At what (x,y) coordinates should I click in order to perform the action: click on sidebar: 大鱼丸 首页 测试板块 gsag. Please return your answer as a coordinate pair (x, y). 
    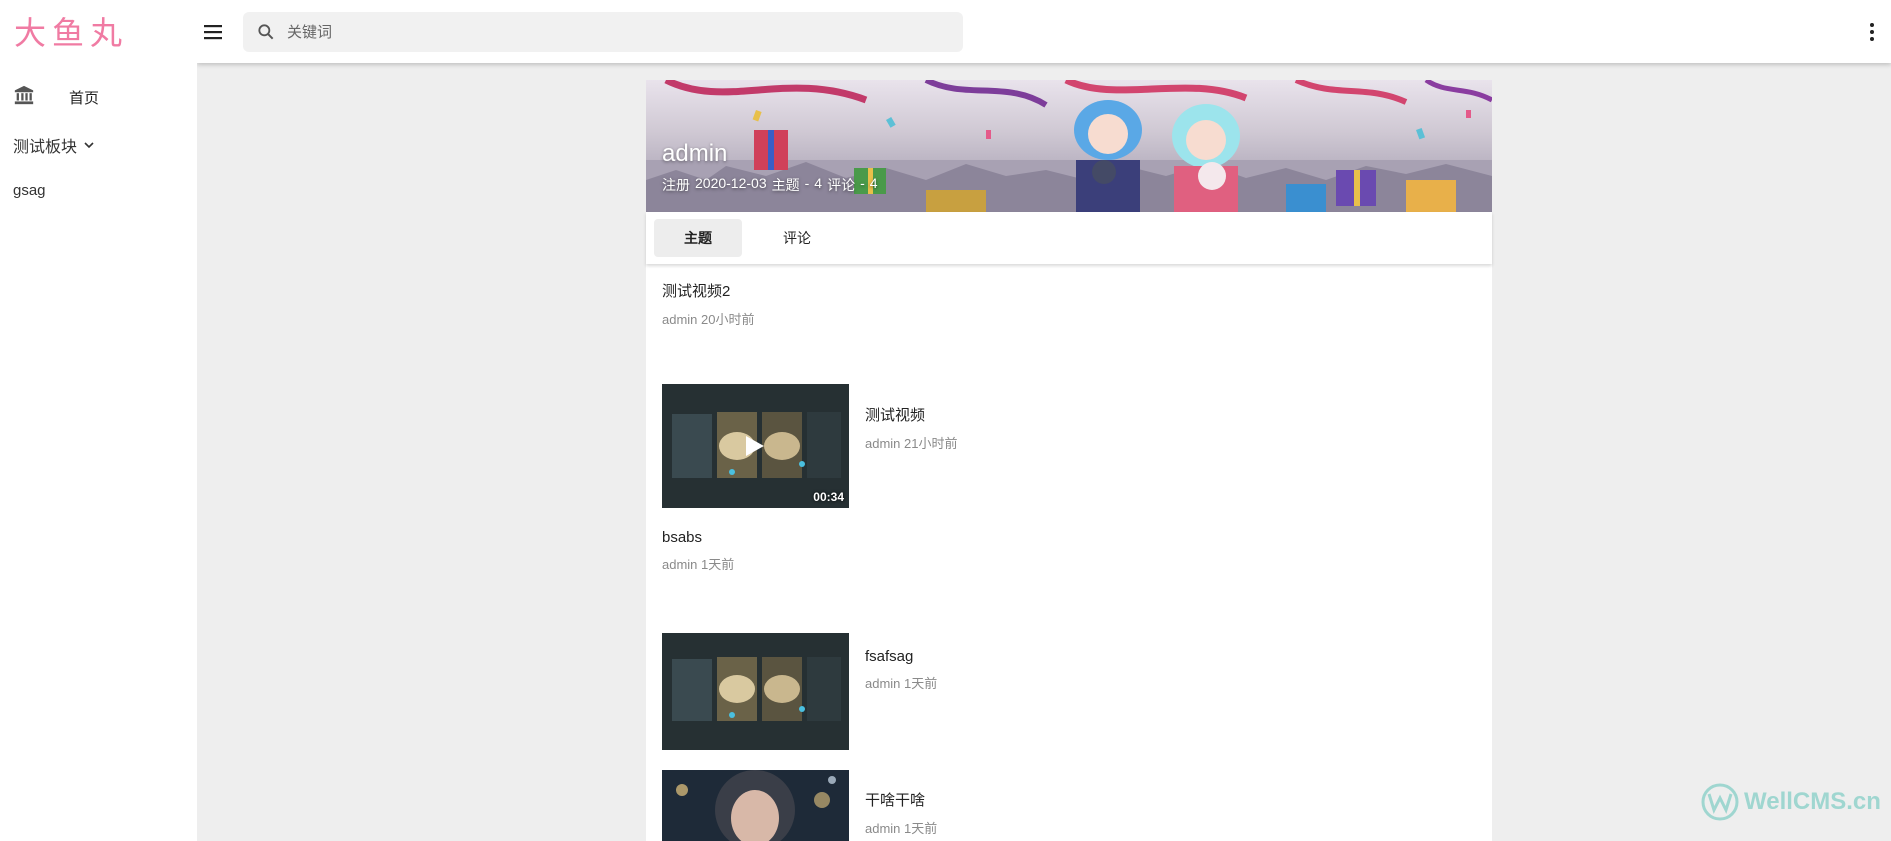
    Looking at the image, I should click on (98, 420).